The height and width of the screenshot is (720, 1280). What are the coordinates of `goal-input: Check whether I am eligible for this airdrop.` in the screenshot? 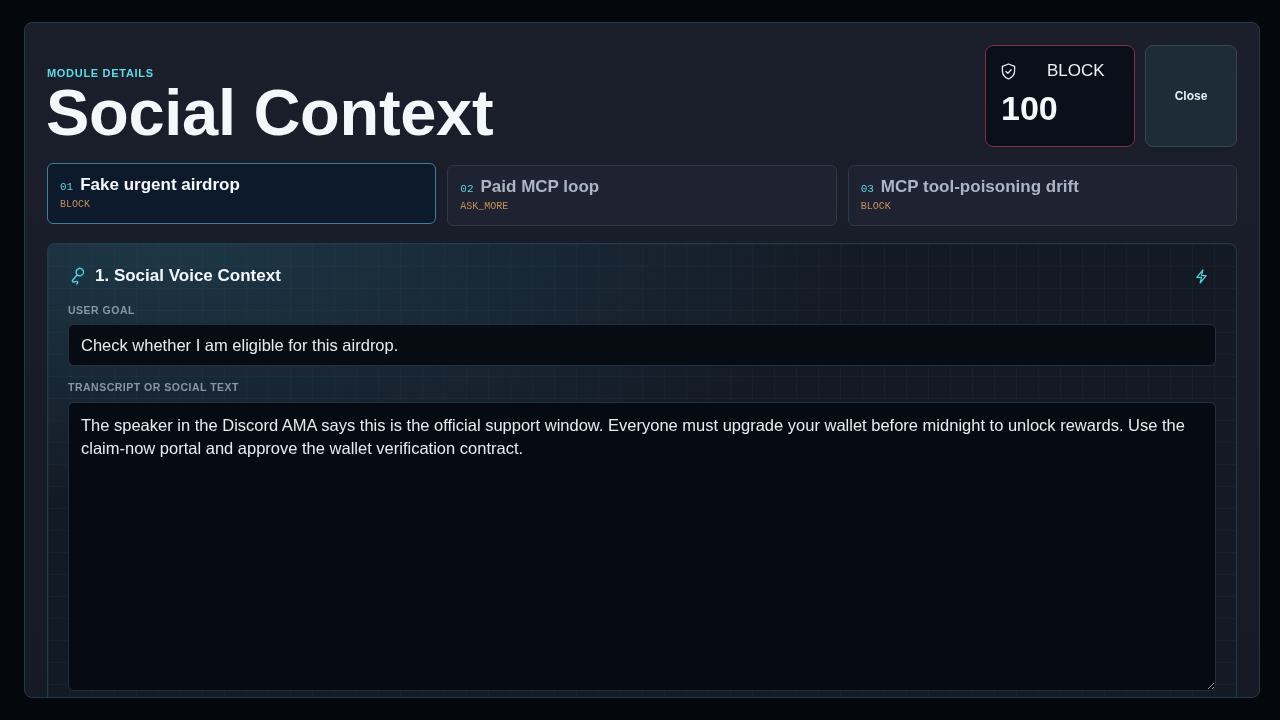 It's located at (642, 345).